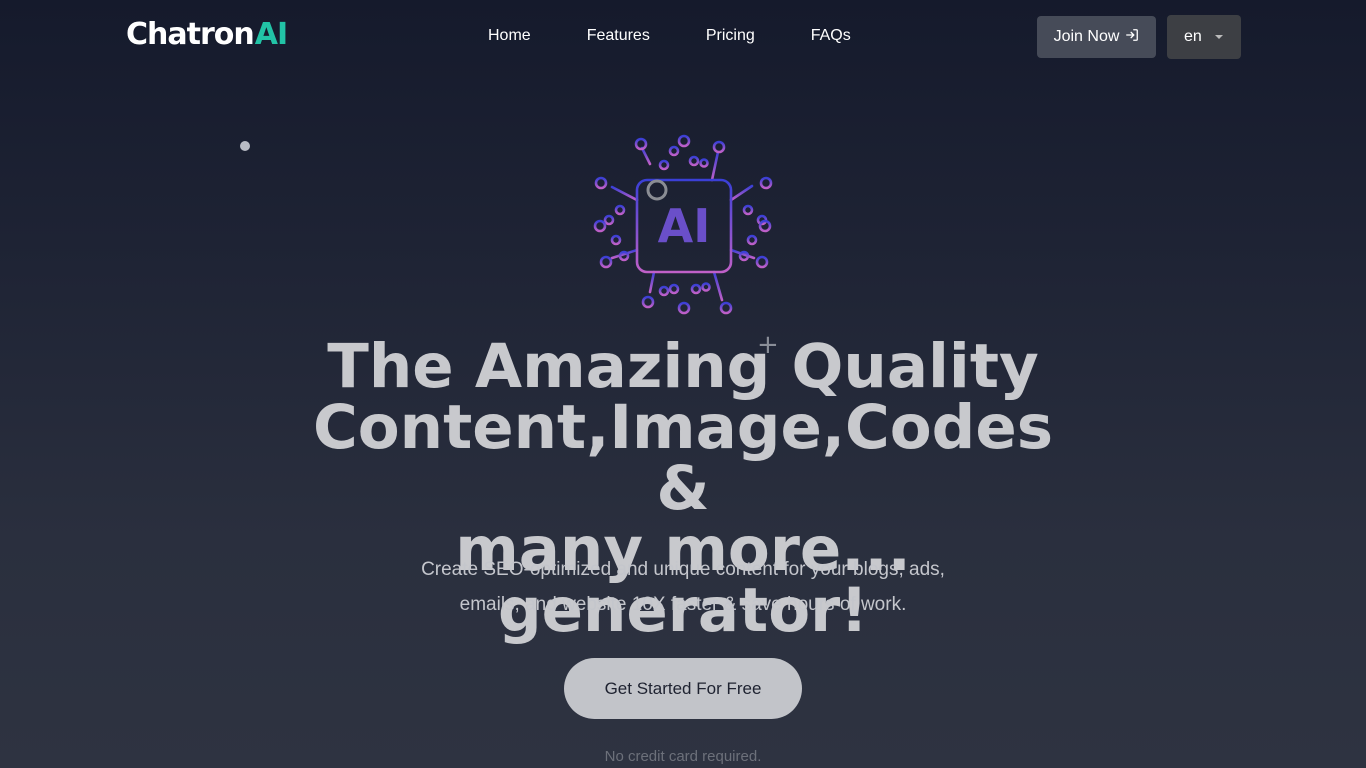 This screenshot has width=1366, height=768. What do you see at coordinates (683, 458) in the screenshot?
I see `hero-title-line-2: Content,Image,Codes &` at bounding box center [683, 458].